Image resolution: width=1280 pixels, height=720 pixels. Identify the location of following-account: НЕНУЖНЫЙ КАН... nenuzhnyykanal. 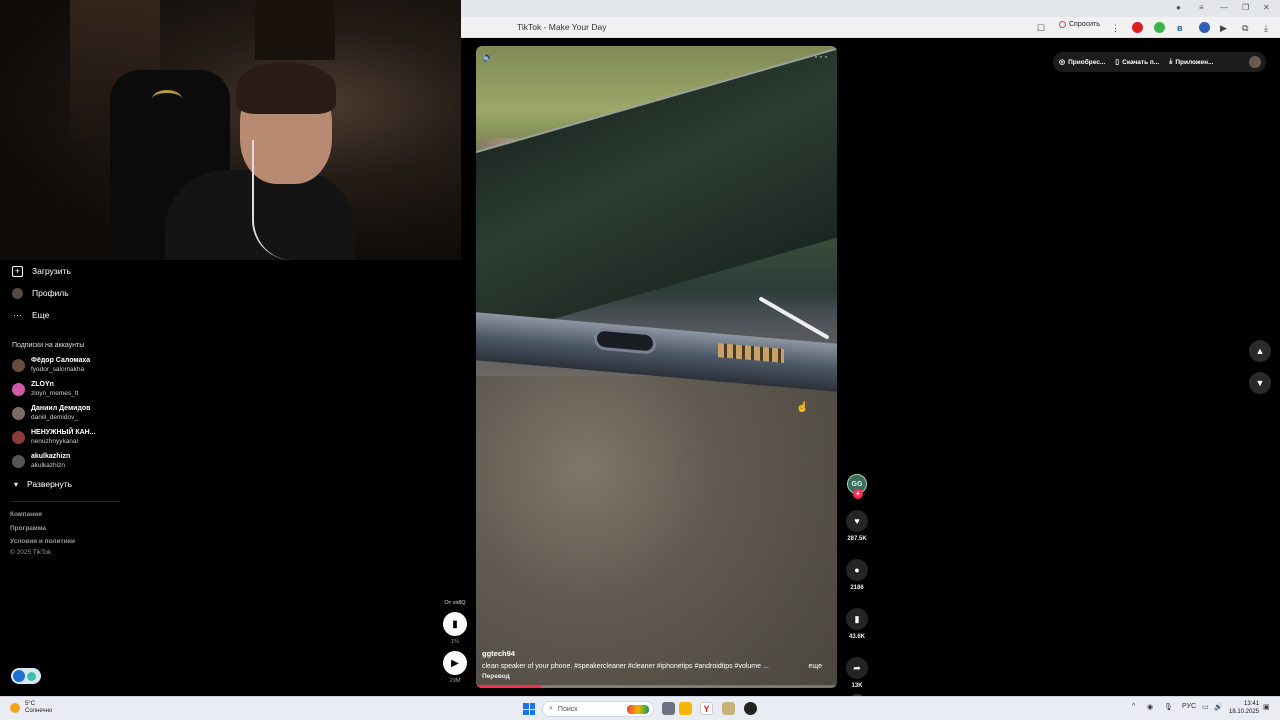
(62, 437).